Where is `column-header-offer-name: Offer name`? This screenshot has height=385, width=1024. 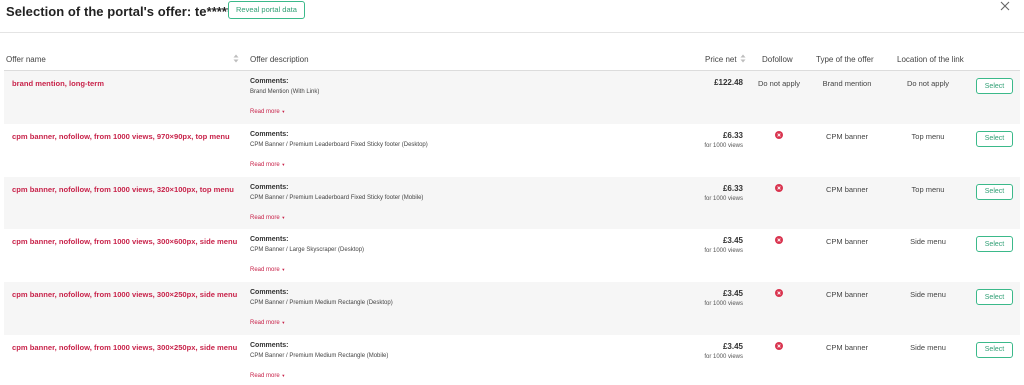
column-header-offer-name: Offer name is located at coordinates (26, 59).